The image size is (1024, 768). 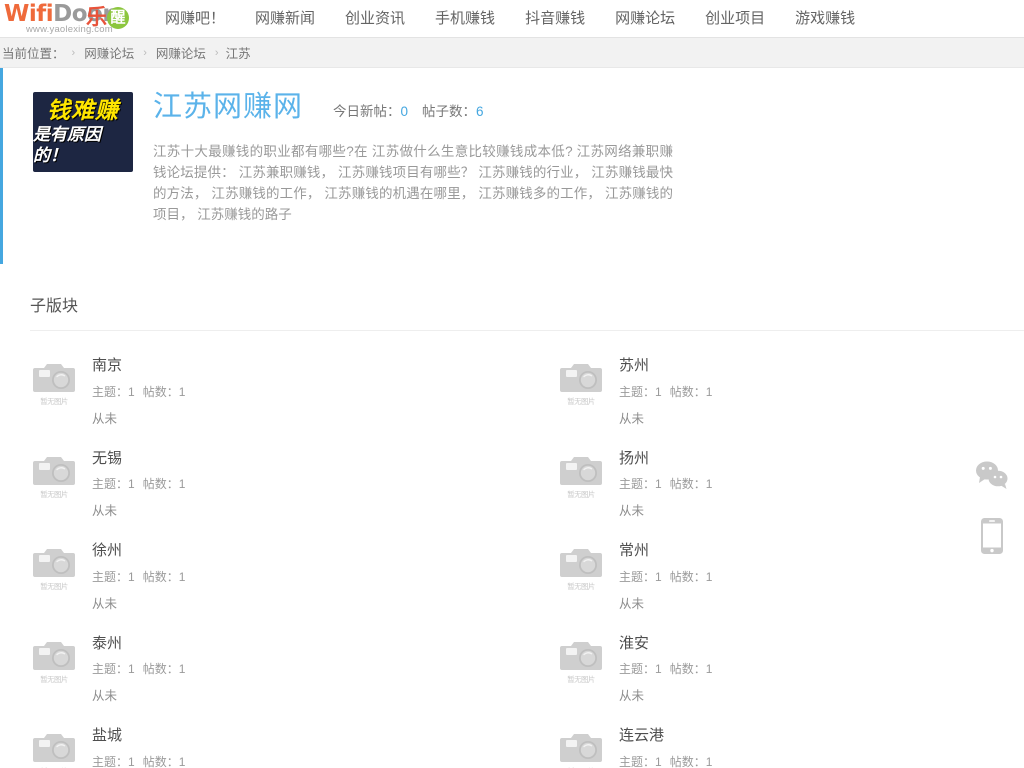 I want to click on main-navigation: 网赚吧！ 网赚新闻 创业资讯 手机赚钱 抖音赚钱 网赚论坛 创业项目 游戏赚钱, so click(x=510, y=19).